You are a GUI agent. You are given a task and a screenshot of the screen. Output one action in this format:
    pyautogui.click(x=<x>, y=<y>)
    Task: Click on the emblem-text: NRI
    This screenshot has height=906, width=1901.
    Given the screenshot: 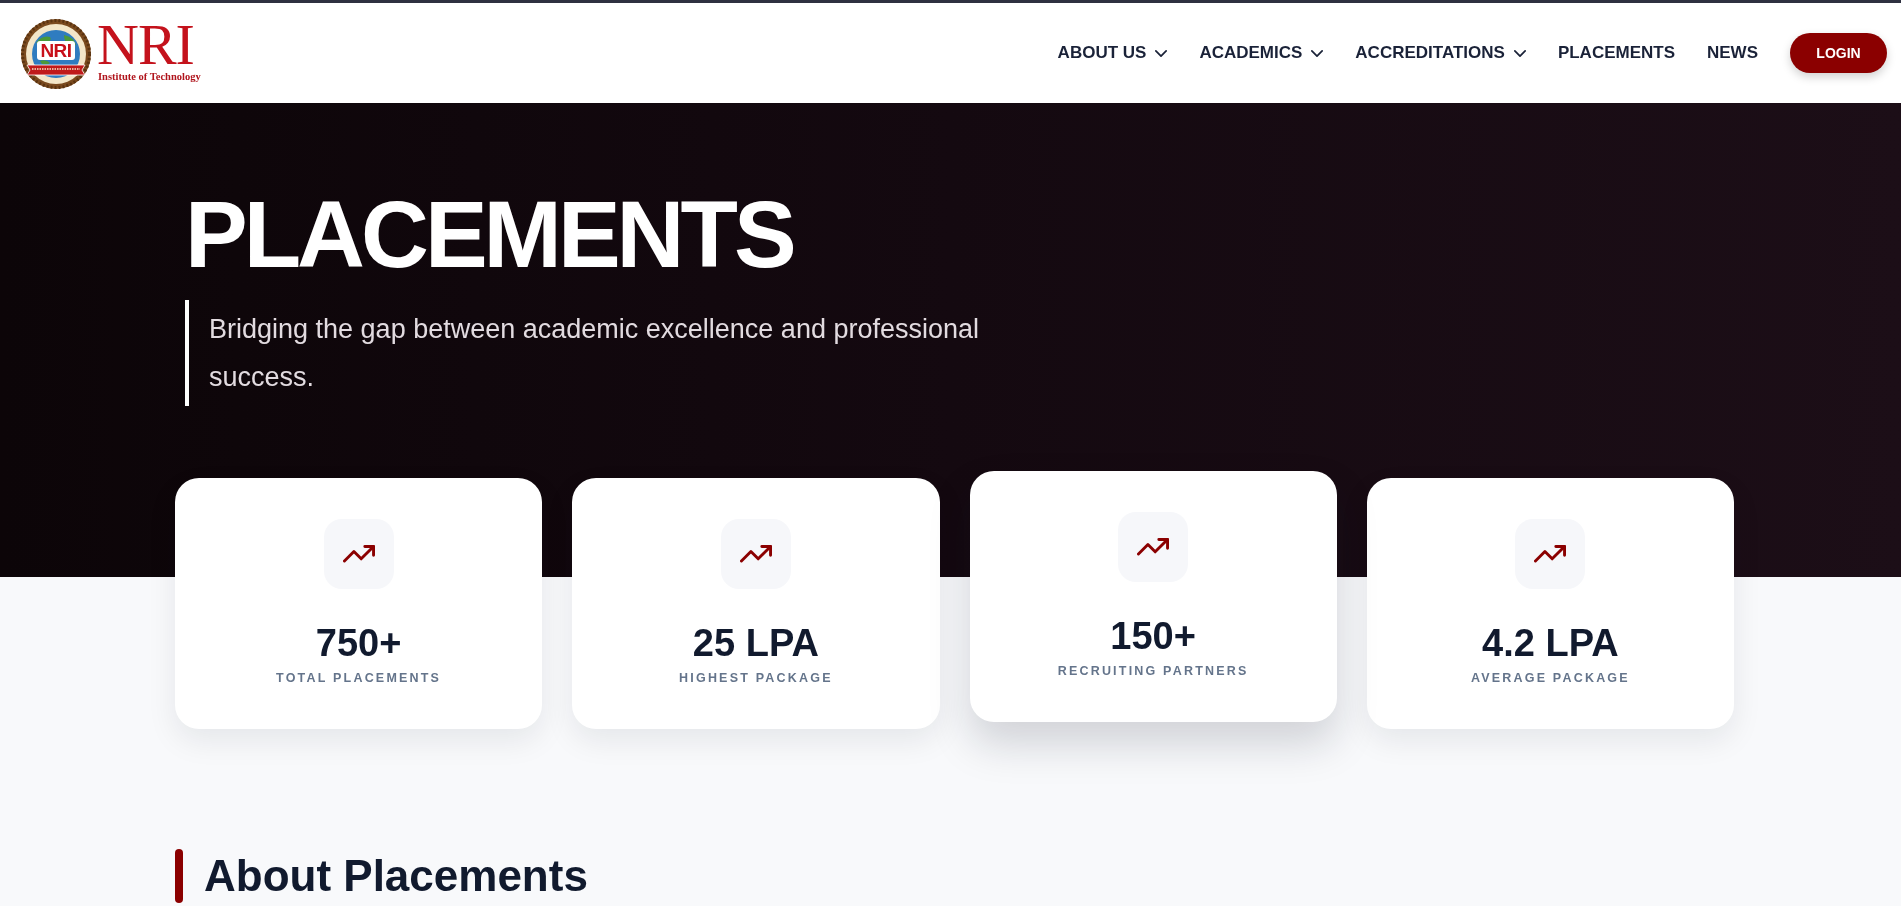 What is the action you would take?
    pyautogui.click(x=56, y=50)
    